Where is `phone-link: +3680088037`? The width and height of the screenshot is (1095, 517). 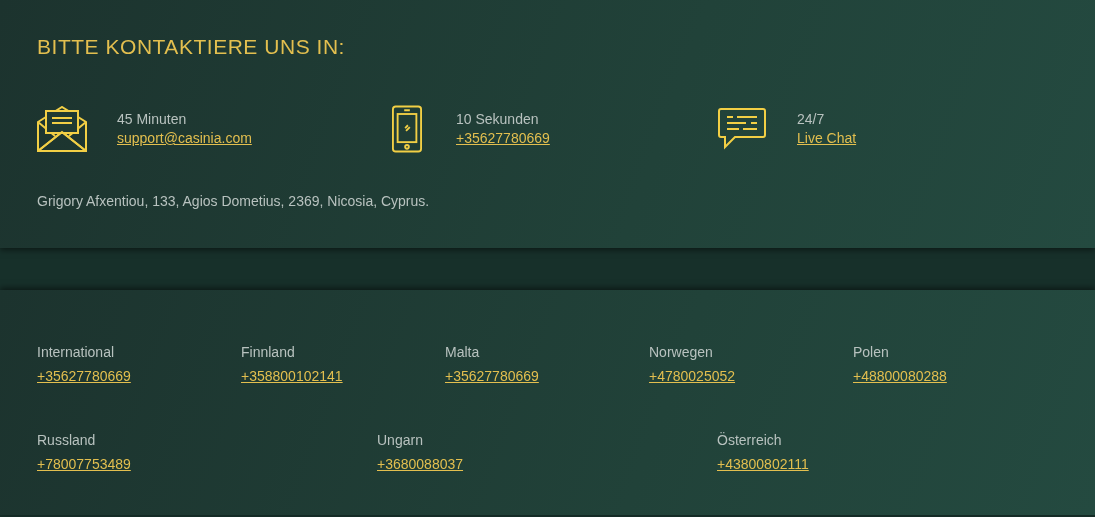
phone-link: +3680088037 is located at coordinates (420, 464).